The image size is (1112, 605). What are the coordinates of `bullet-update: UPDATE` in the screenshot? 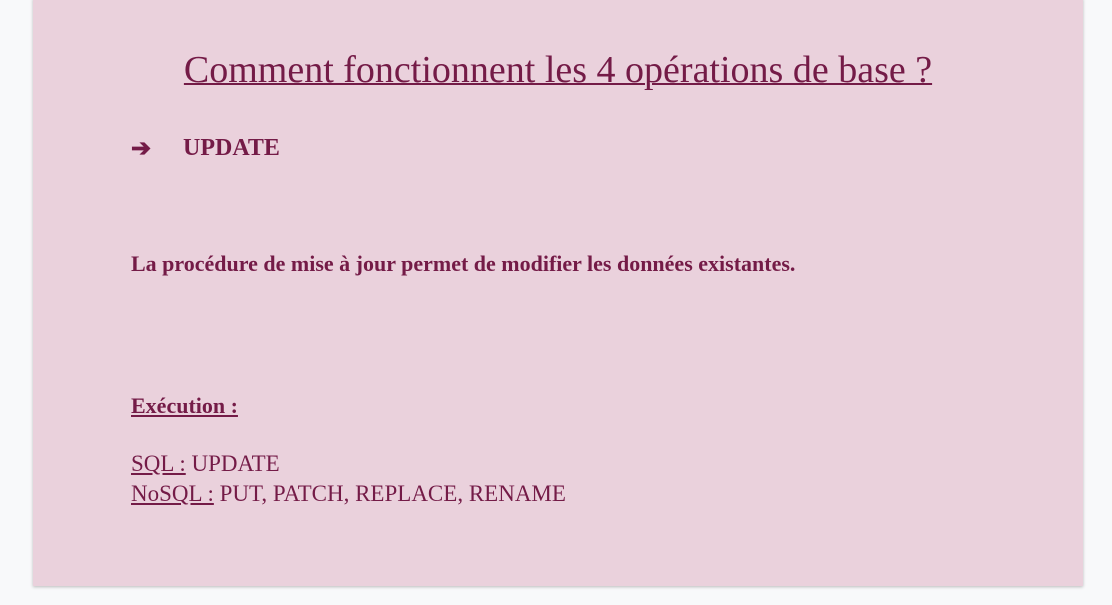 It's located at (231, 148).